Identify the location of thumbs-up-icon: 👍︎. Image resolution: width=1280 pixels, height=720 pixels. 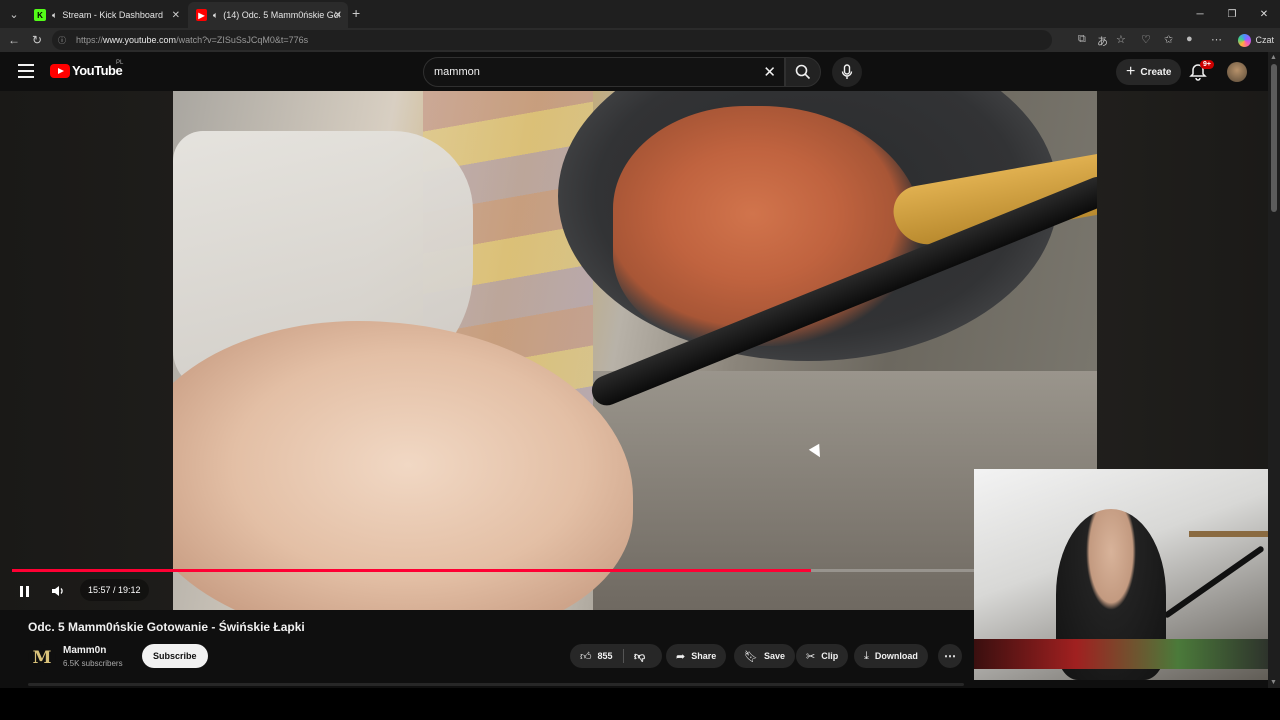
(586, 656).